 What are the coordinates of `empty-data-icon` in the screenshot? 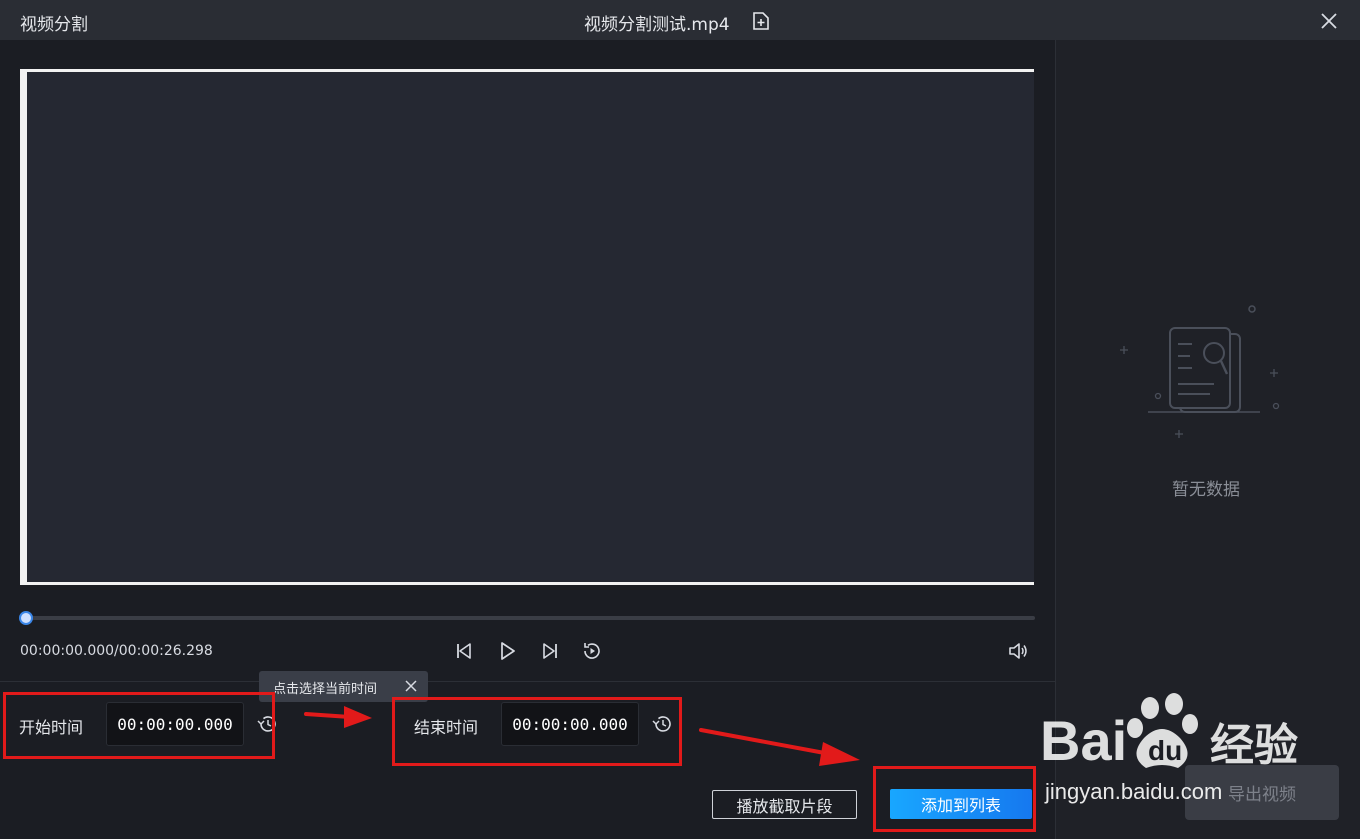 It's located at (1200, 371).